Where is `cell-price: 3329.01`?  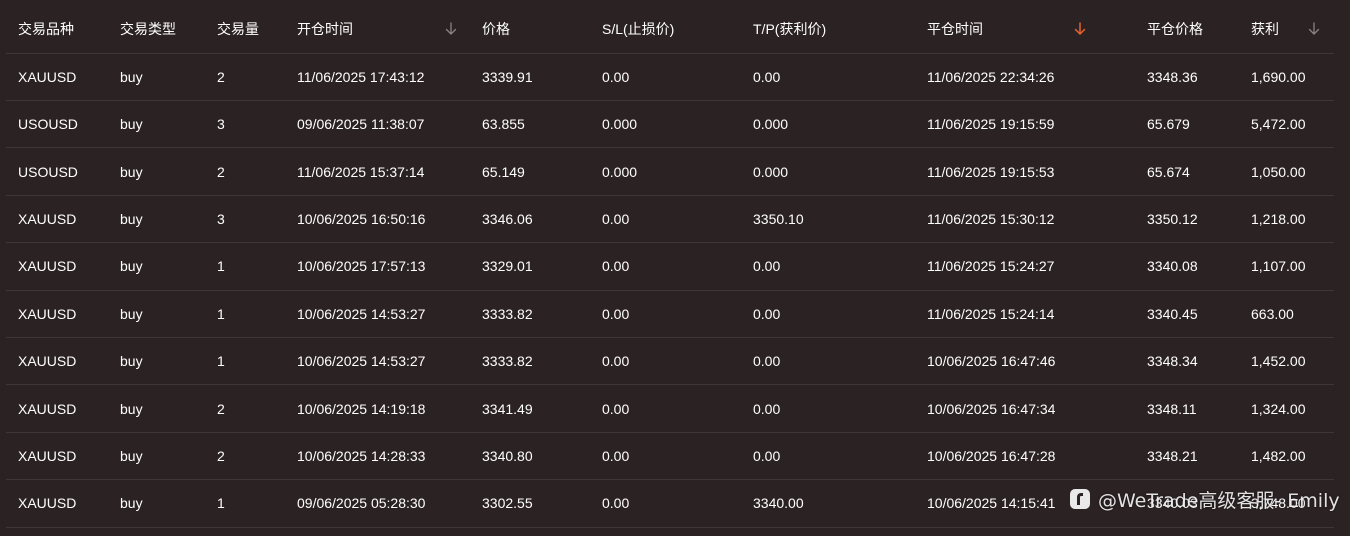
cell-price: 3329.01 is located at coordinates (507, 266).